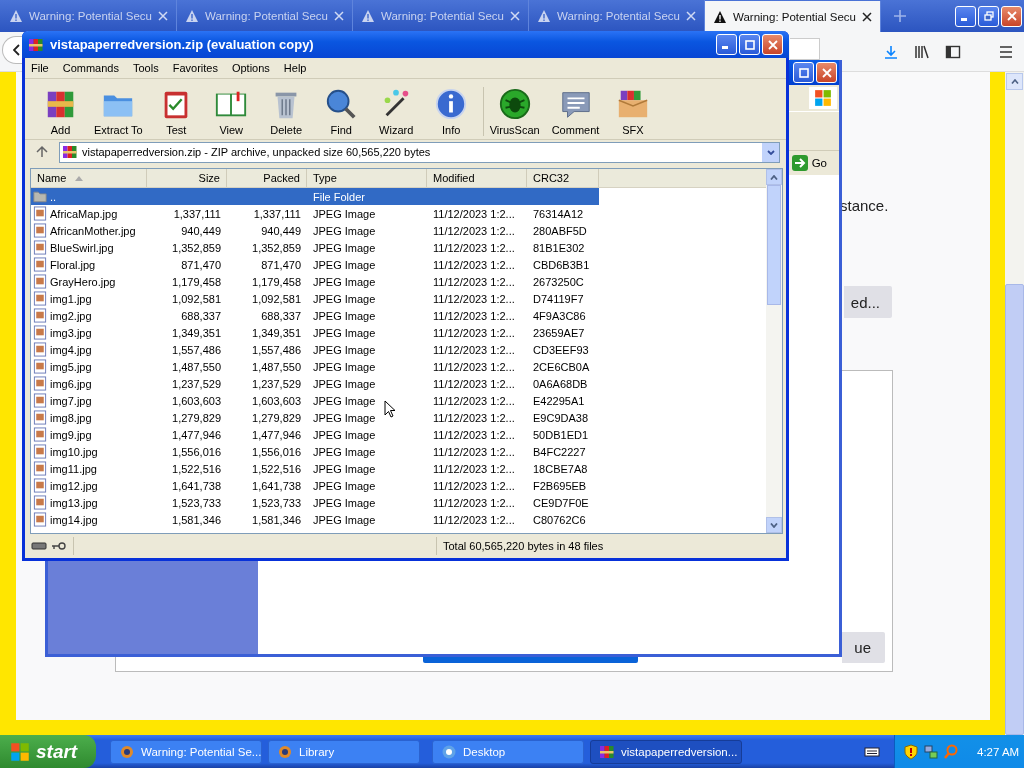 This screenshot has width=1024, height=768. I want to click on start-button: start, so click(48, 751).